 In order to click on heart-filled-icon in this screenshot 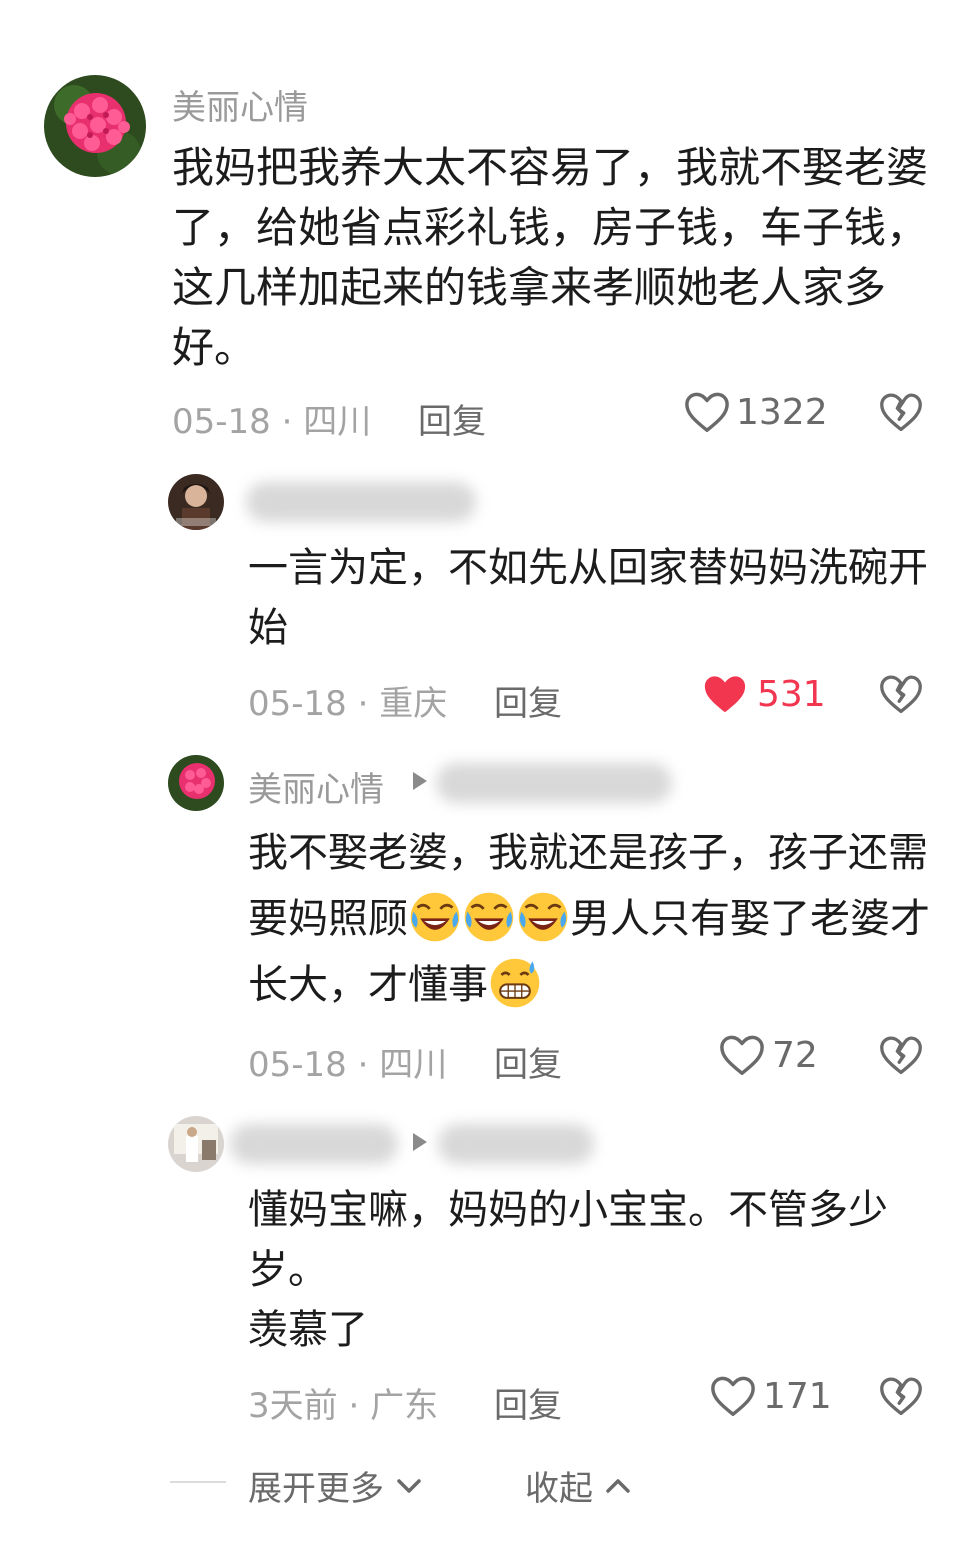, I will do `click(725, 694)`.